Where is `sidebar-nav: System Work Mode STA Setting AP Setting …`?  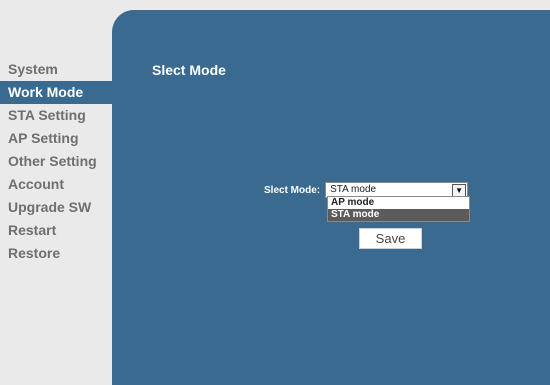
sidebar-nav: System Work Mode STA Setting AP Setting … is located at coordinates (56, 161).